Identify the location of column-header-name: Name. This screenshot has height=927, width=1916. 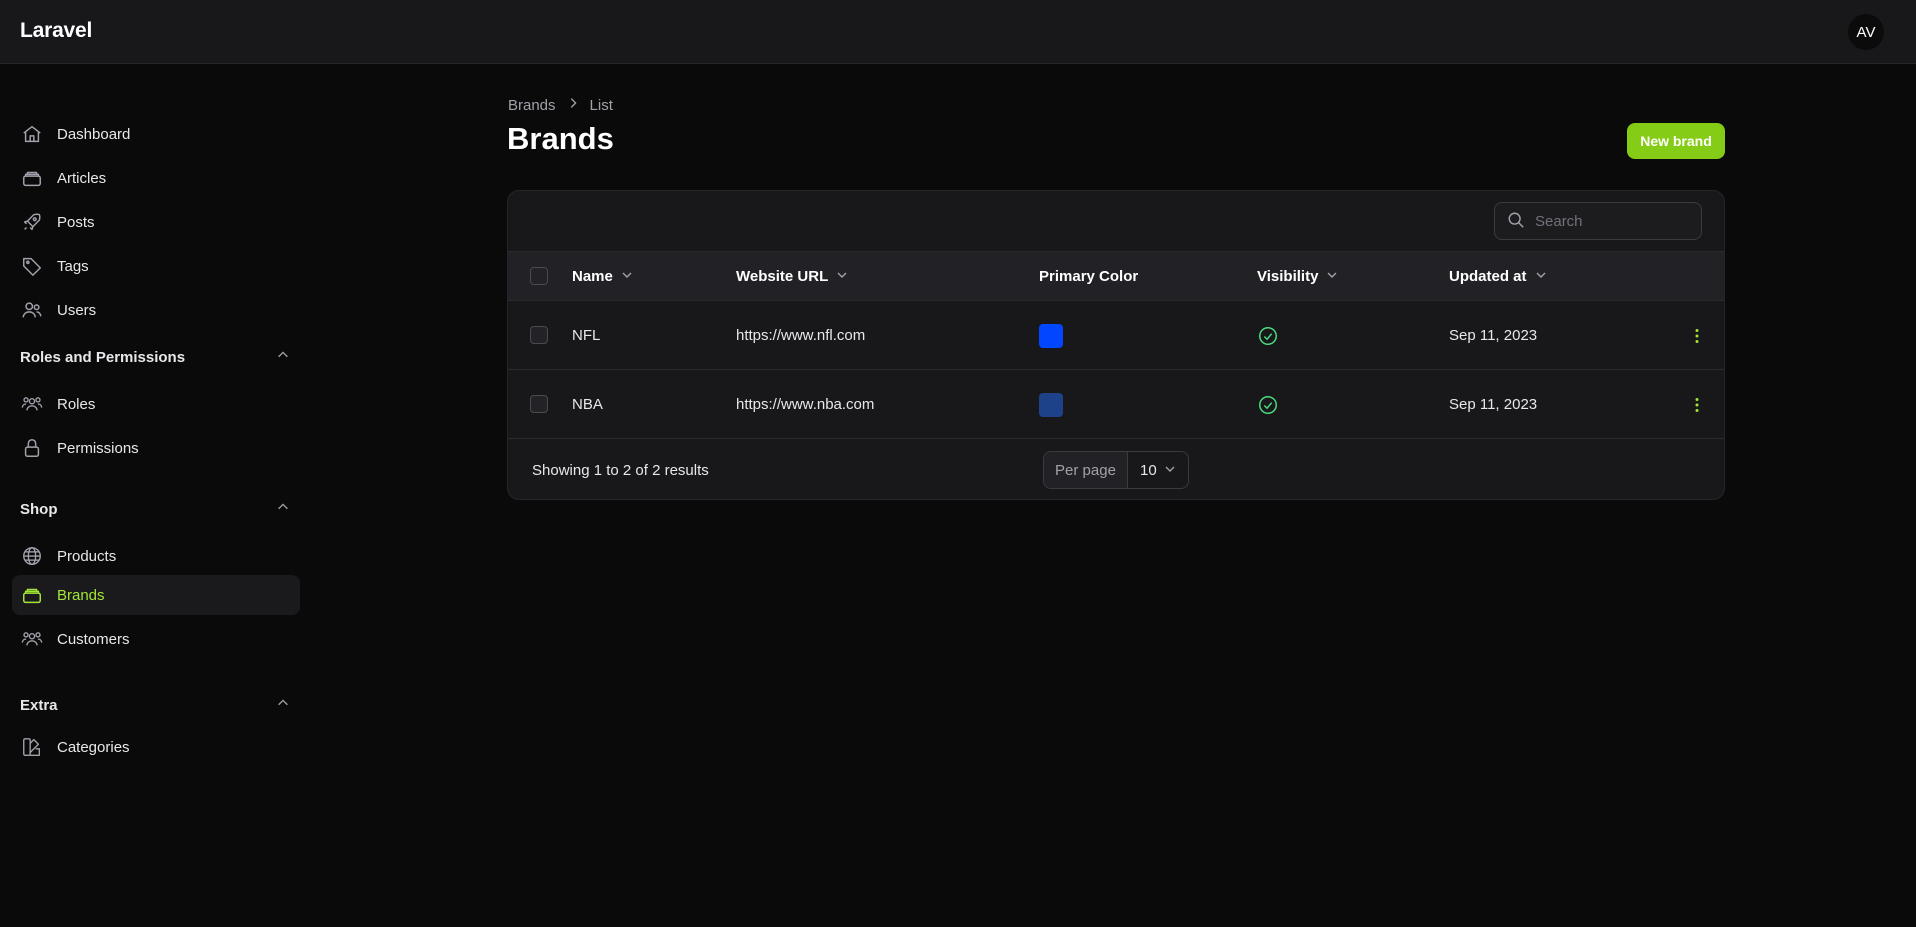
(602, 276).